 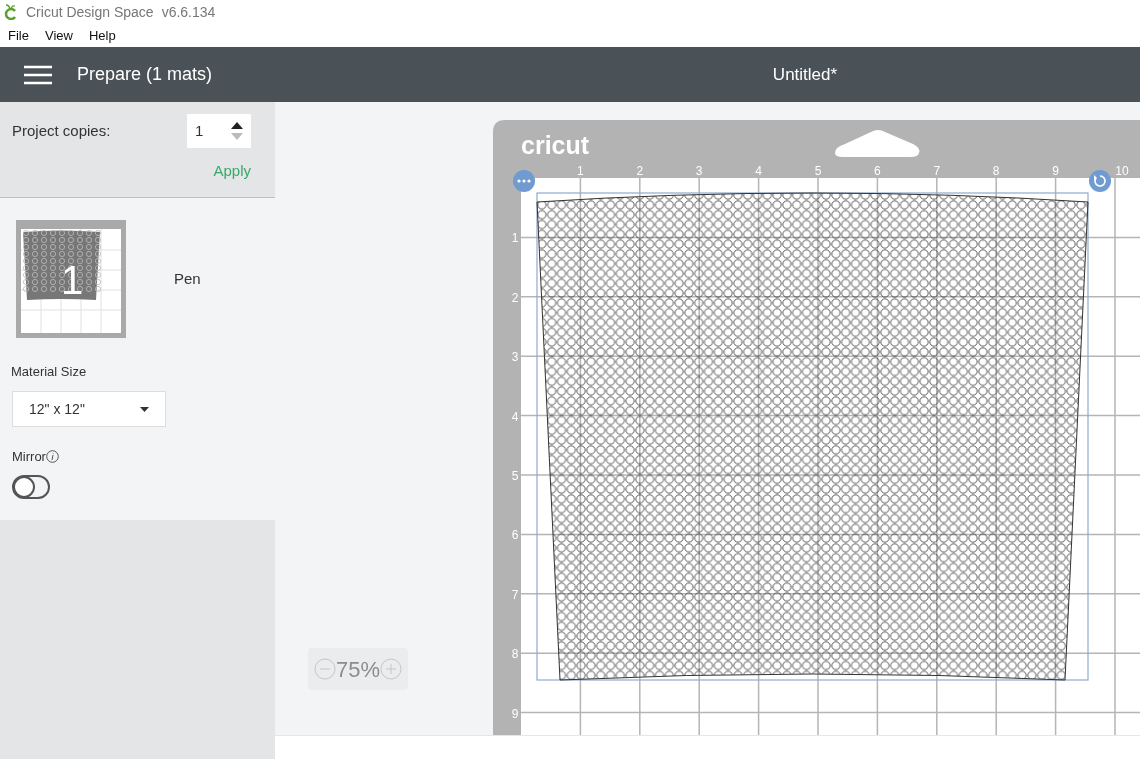 I want to click on info-icon, so click(x=52, y=457).